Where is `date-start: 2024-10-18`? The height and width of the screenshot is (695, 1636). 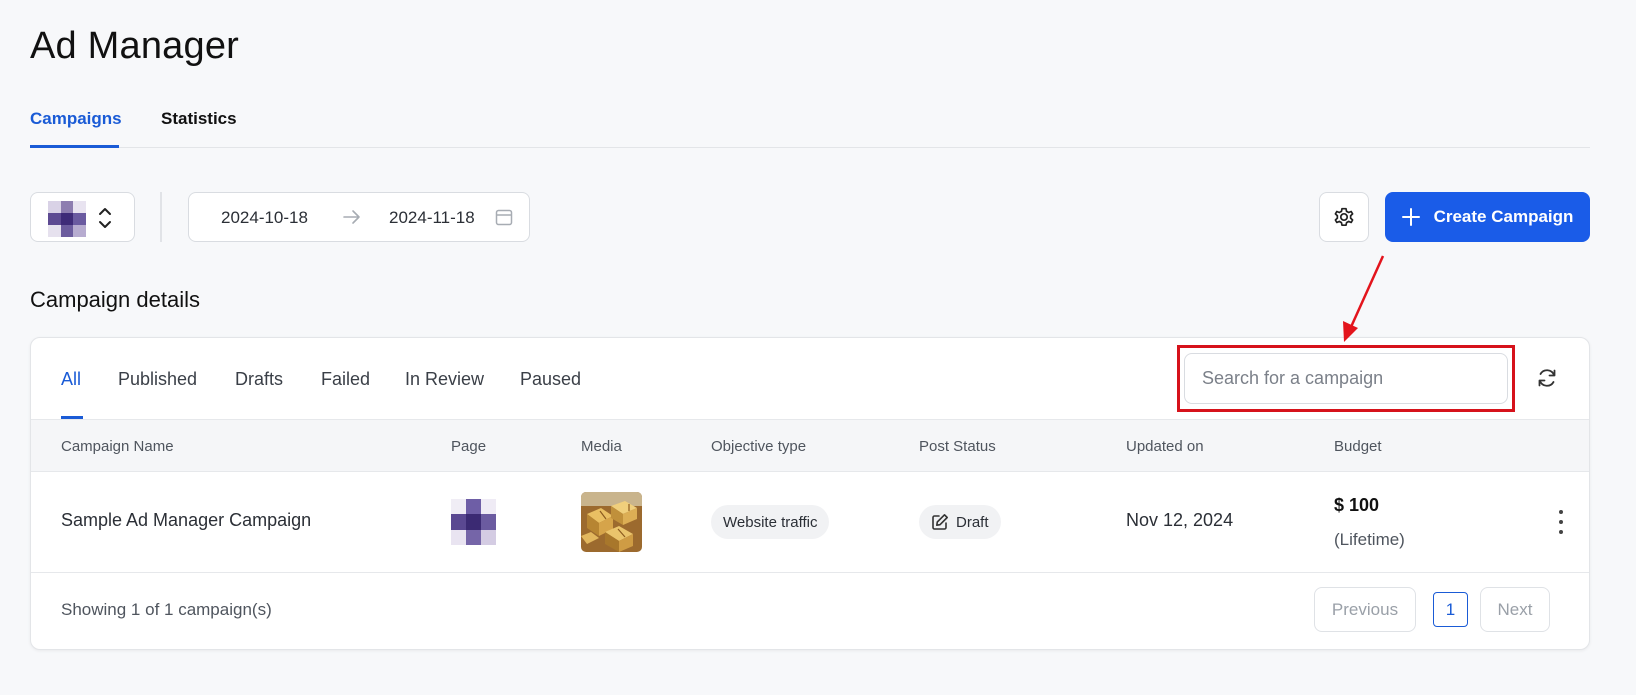 date-start: 2024-10-18 is located at coordinates (264, 218).